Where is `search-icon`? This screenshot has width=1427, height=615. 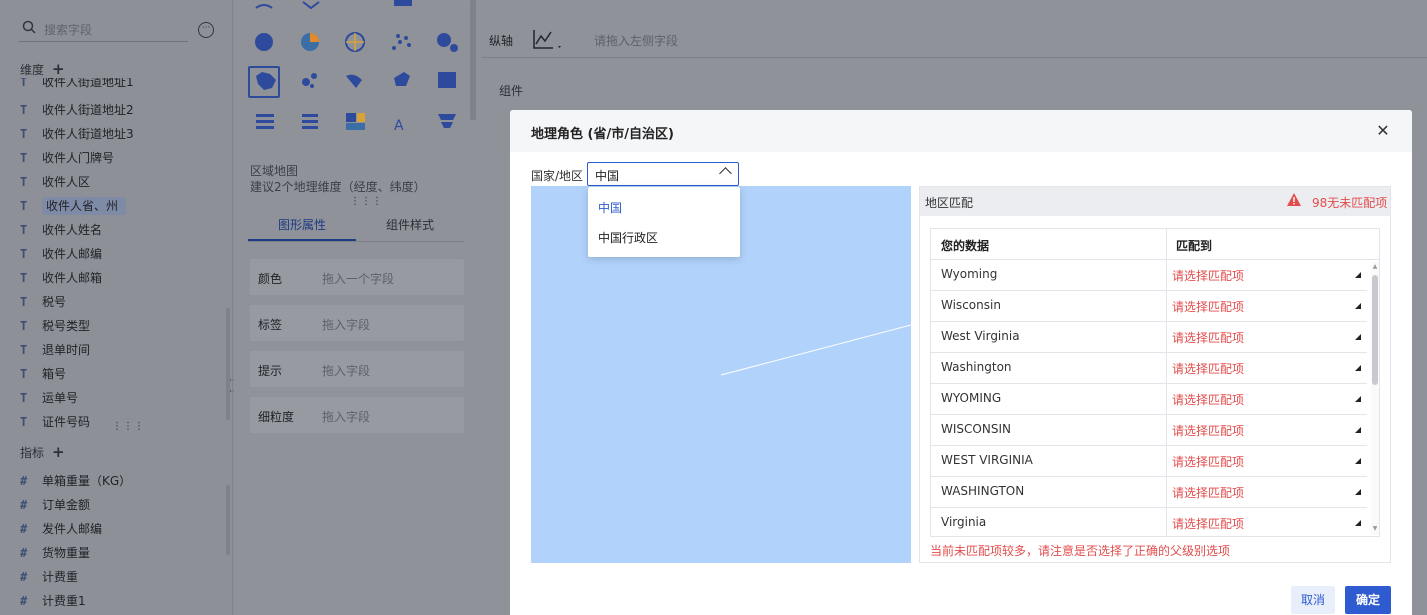
search-icon is located at coordinates (29, 27).